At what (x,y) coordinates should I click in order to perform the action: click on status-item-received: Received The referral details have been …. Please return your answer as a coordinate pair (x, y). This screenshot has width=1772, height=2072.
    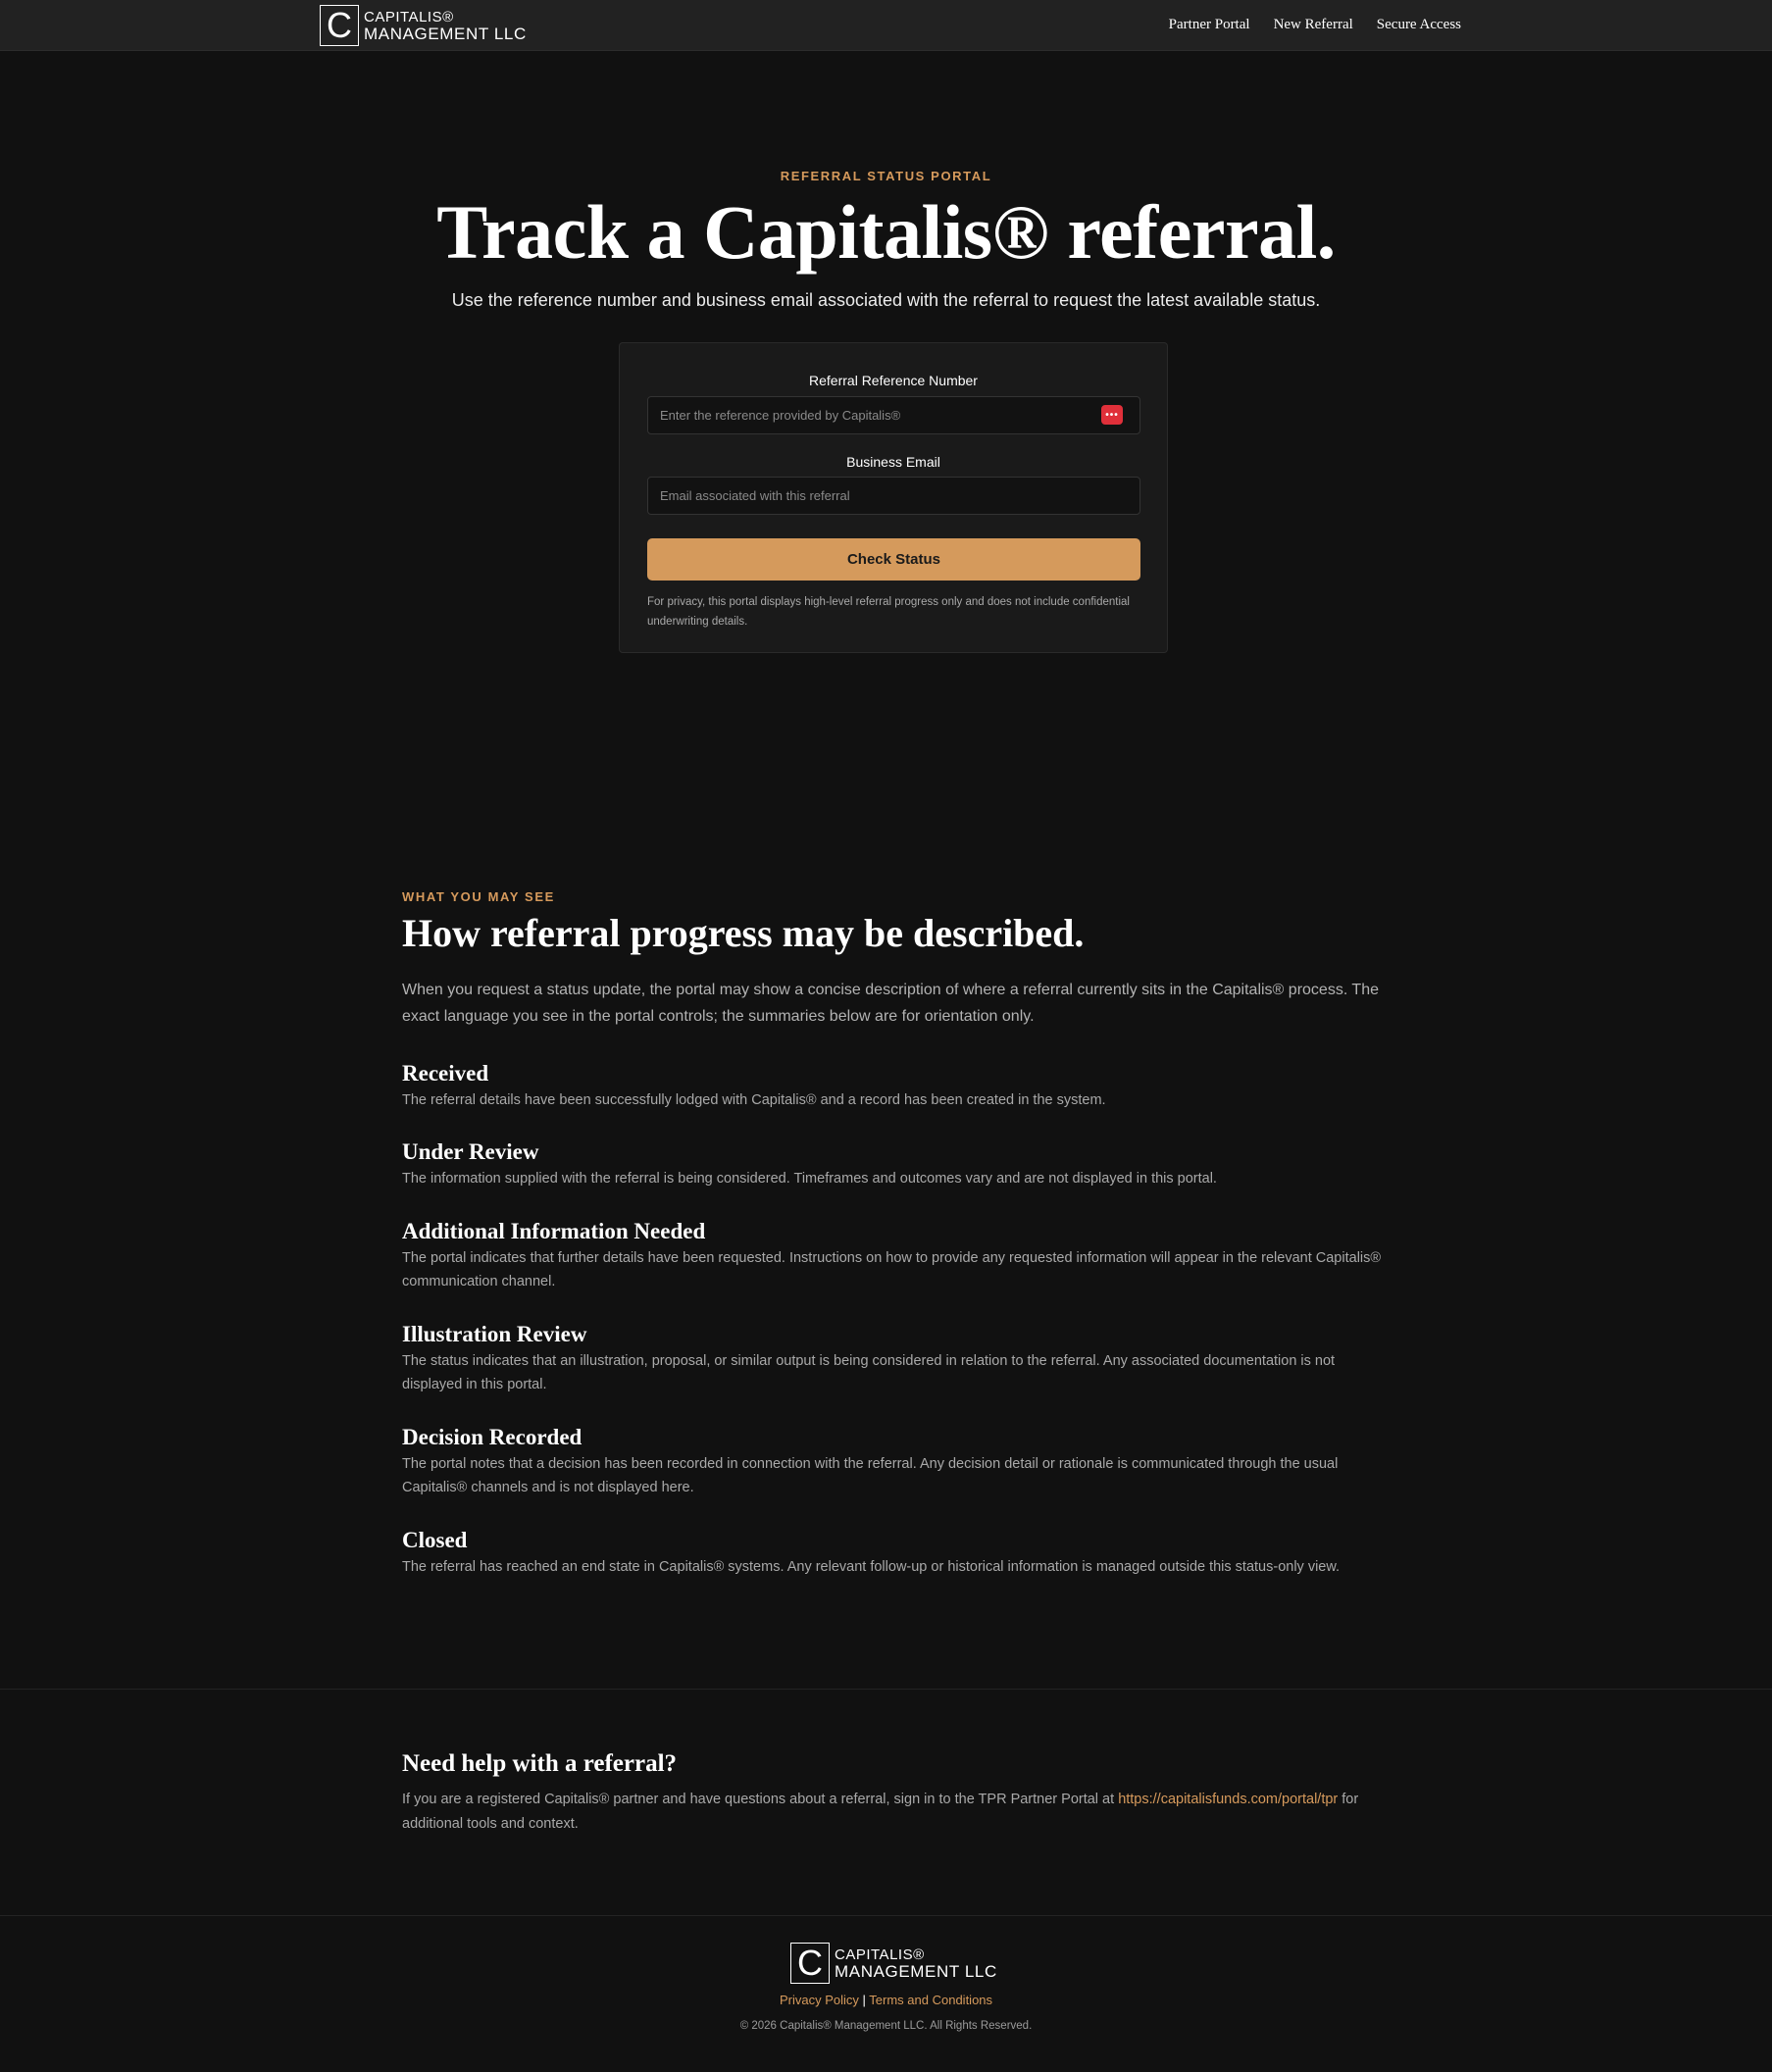
    Looking at the image, I should click on (893, 1086).